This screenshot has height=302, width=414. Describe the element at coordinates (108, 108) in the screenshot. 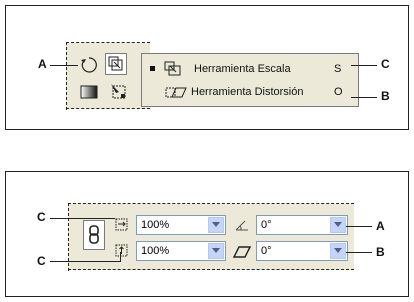

I see `tools-panel-dotted-bottom` at that location.